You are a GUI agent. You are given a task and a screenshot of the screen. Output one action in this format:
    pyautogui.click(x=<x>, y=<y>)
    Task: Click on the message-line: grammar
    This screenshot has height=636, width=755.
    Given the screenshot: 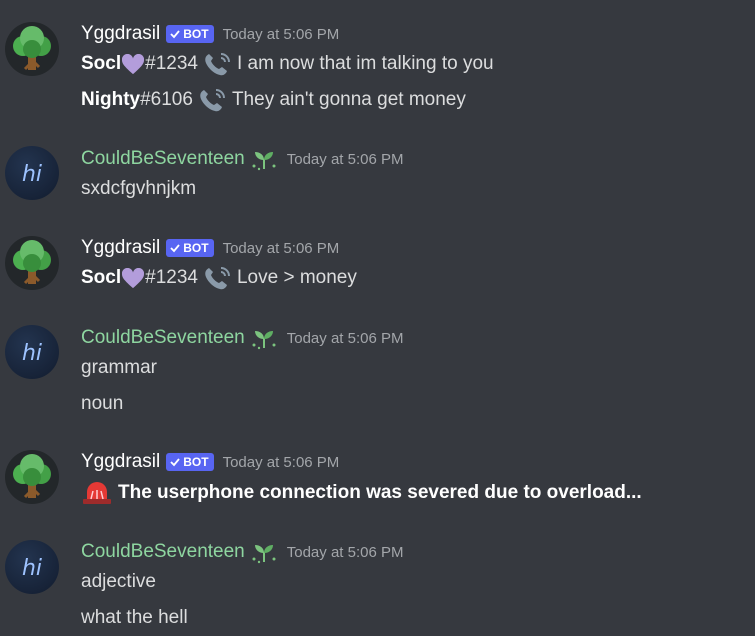 What is the action you would take?
    pyautogui.click(x=119, y=368)
    